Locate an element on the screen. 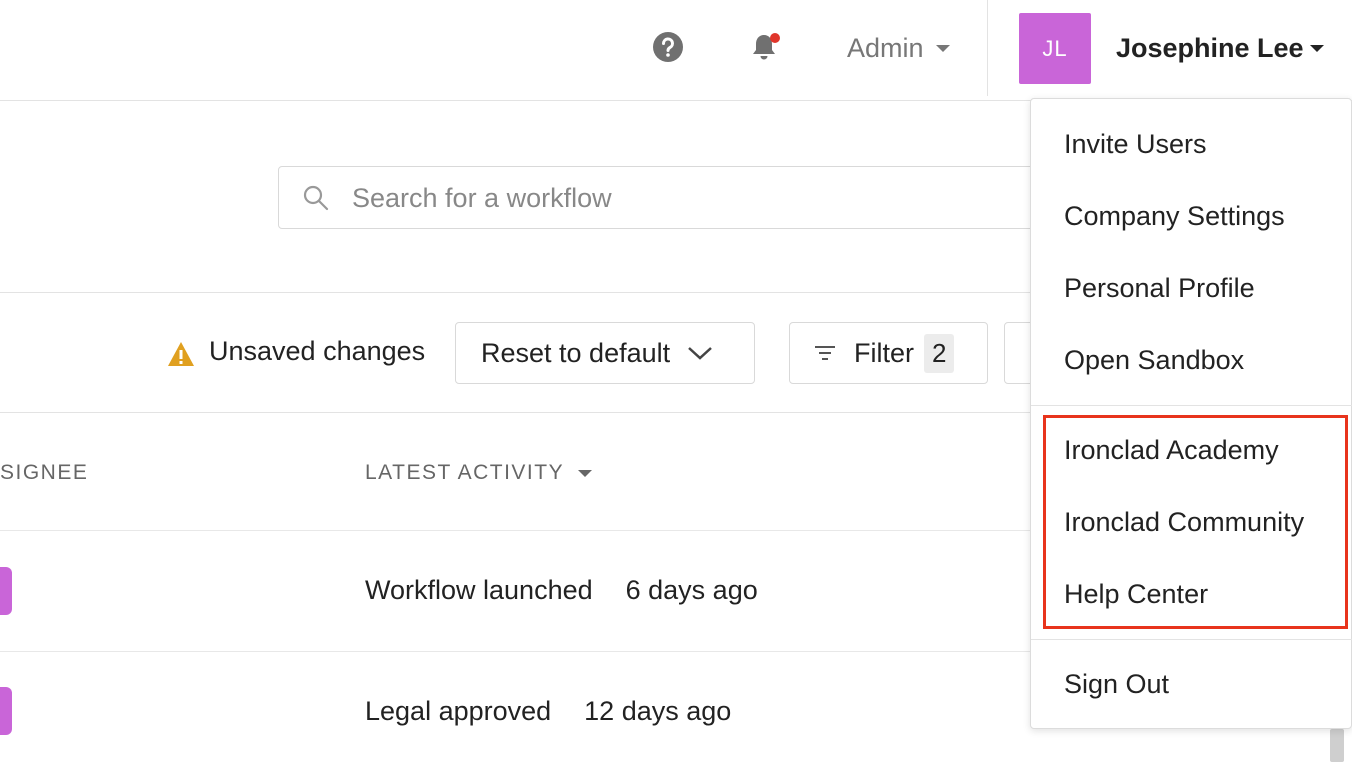  header-divider is located at coordinates (987, 48).